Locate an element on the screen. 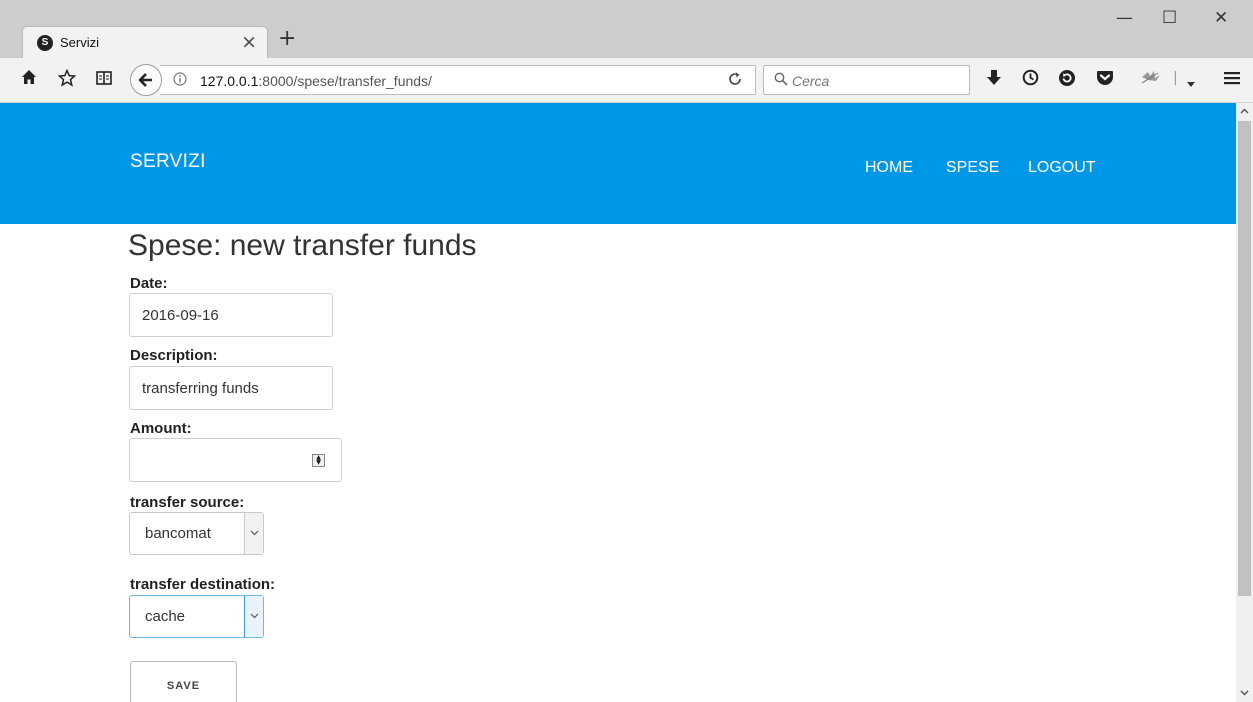 This screenshot has width=1253, height=702. extension-icon is located at coordinates (1152, 79).